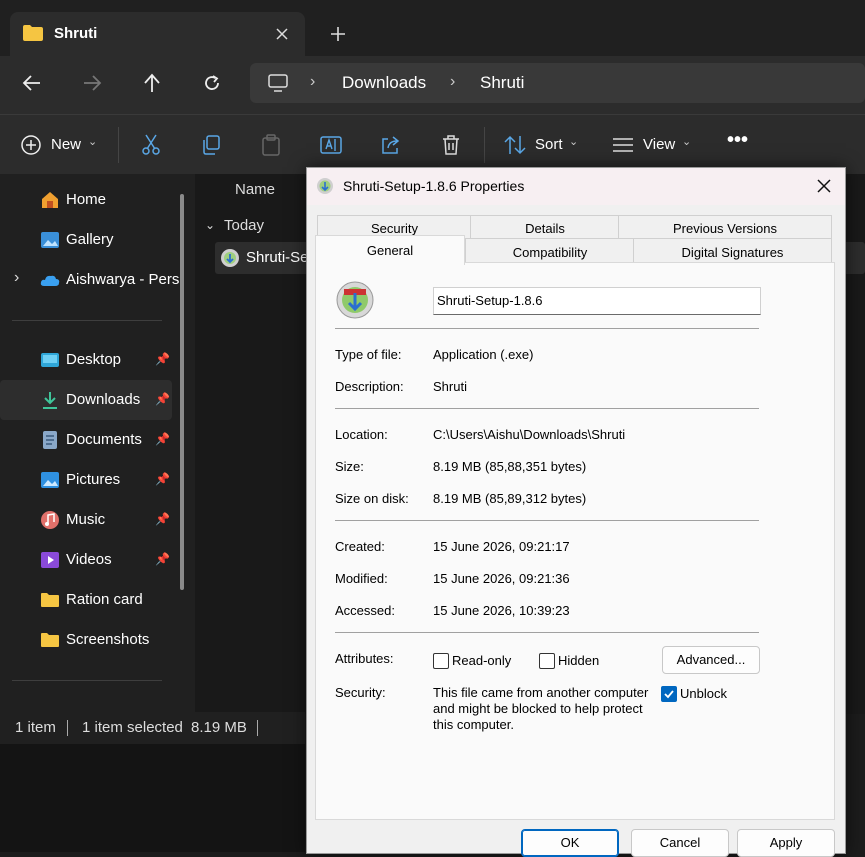 The height and width of the screenshot is (857, 865). I want to click on location-value: C:\Users\Aishu\Downloads\Shruti, so click(529, 434).